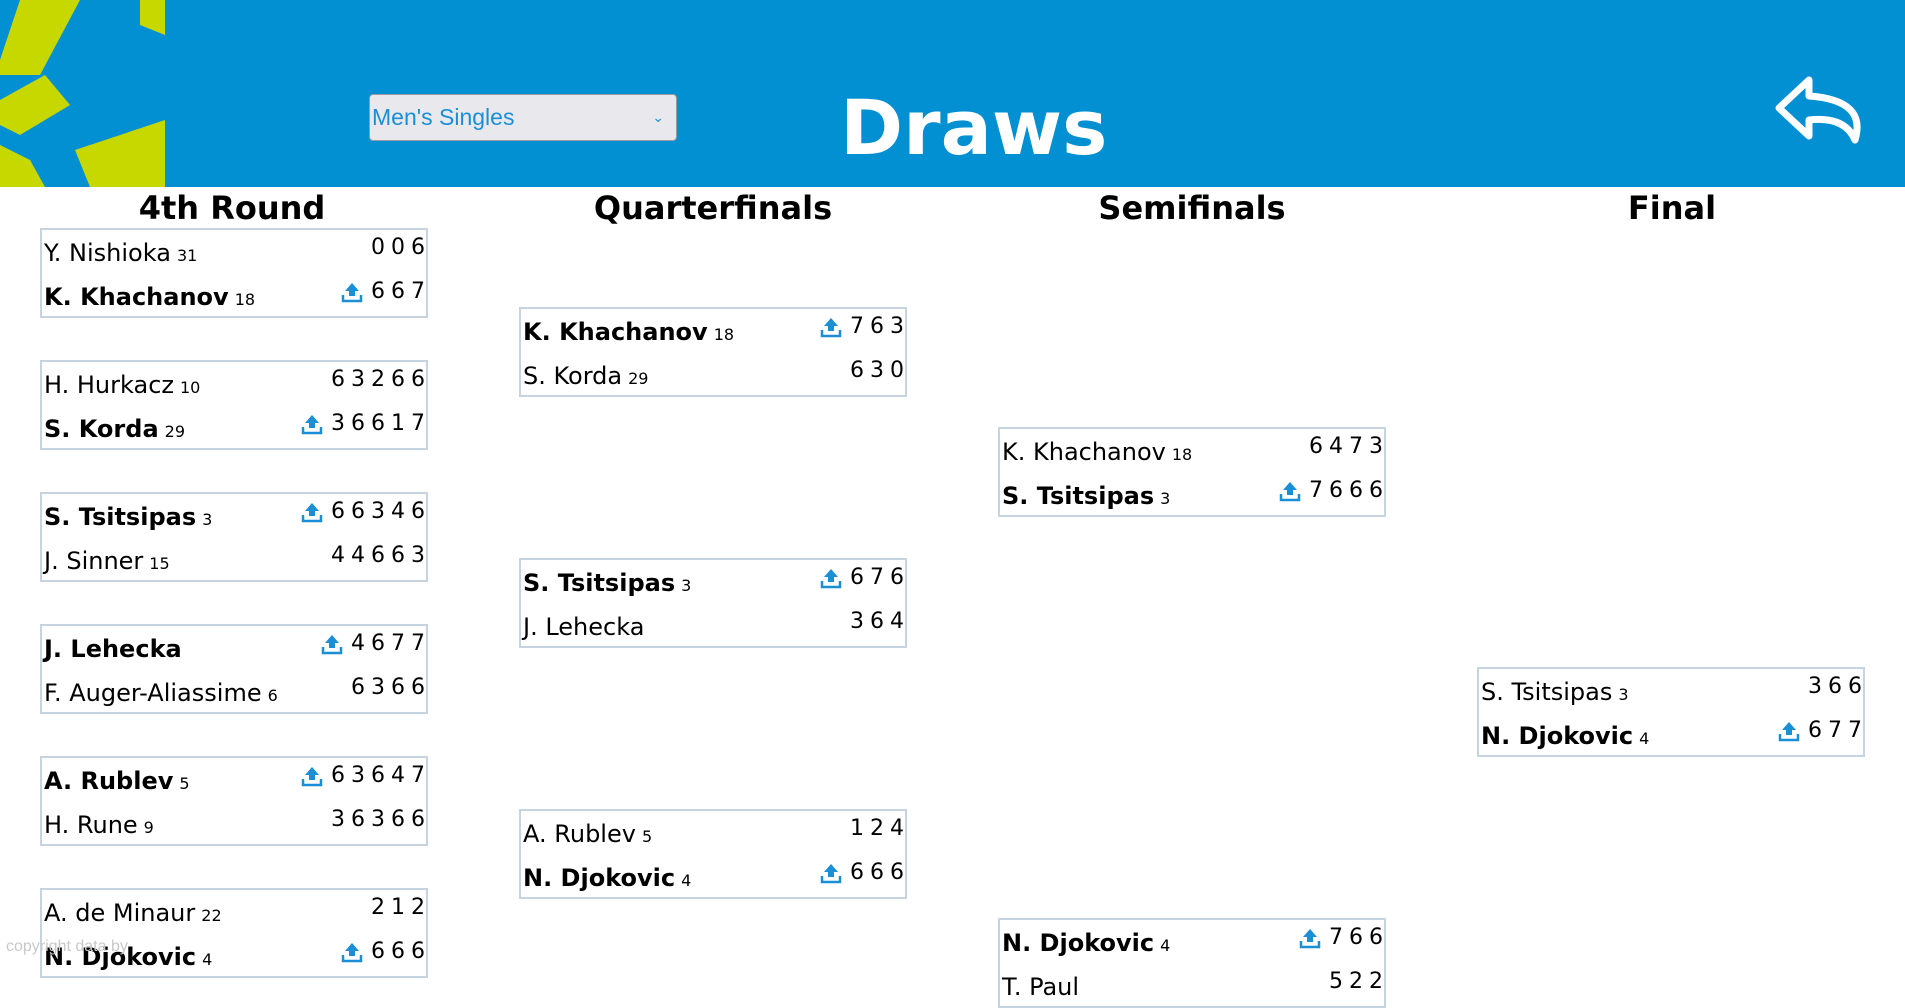  What do you see at coordinates (579, 834) in the screenshot?
I see `player-name-text: A. Rublev` at bounding box center [579, 834].